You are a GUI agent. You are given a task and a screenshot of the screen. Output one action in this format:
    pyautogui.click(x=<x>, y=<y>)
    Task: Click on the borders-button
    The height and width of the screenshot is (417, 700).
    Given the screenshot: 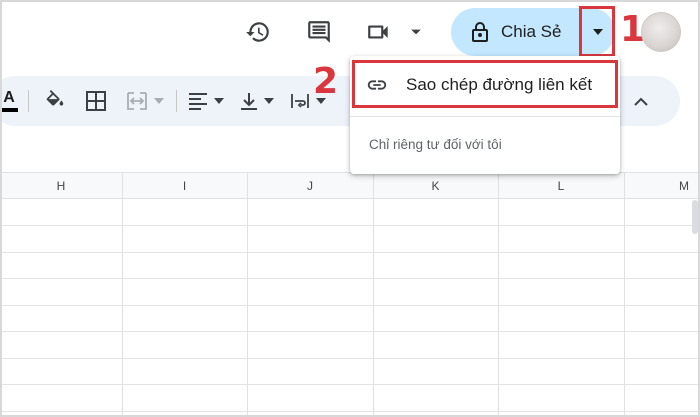 What is the action you would take?
    pyautogui.click(x=96, y=101)
    